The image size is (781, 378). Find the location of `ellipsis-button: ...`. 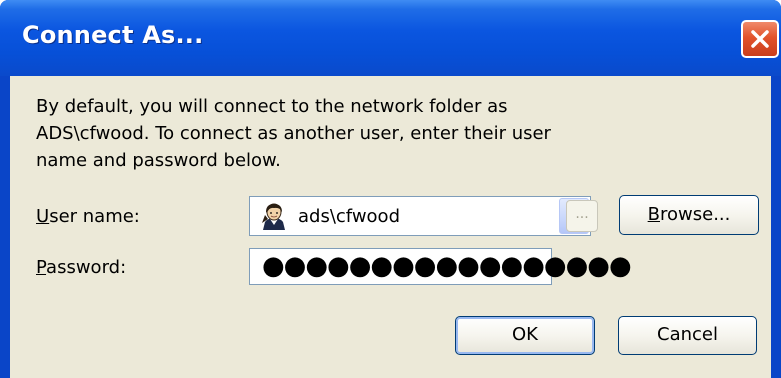

ellipsis-button: ... is located at coordinates (582, 216).